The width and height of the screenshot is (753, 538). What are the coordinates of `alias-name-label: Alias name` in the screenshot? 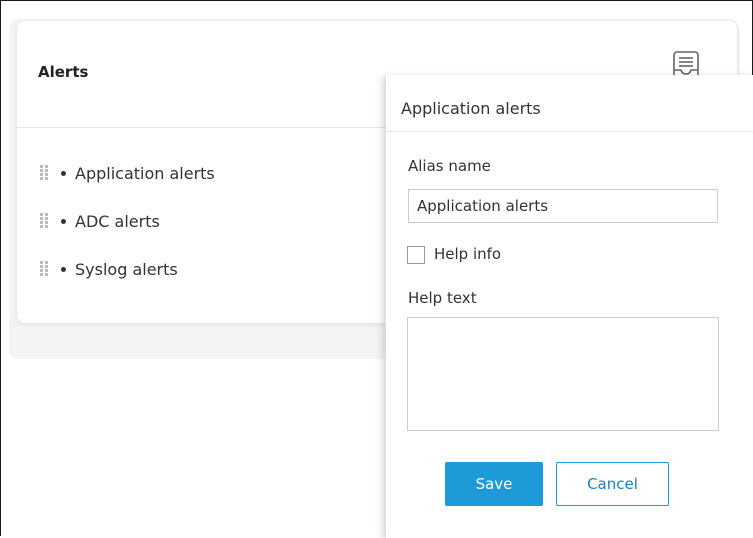 It's located at (449, 166).